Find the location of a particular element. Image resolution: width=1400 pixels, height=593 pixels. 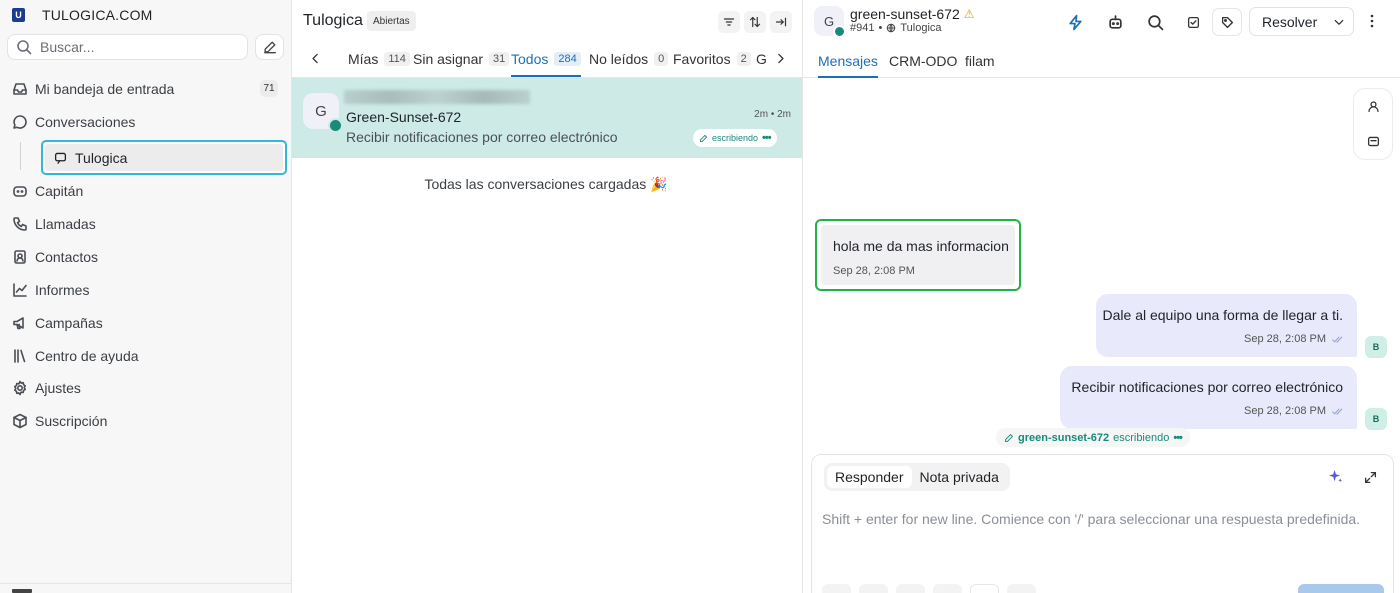

sidebar-item-label: Ajustes is located at coordinates (58, 388).